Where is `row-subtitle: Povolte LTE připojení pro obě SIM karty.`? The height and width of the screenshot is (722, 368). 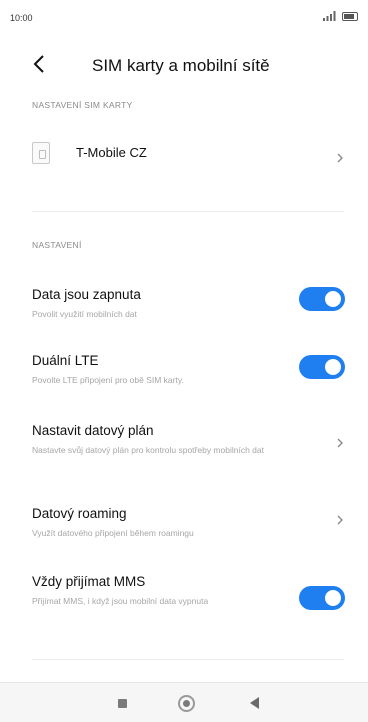 row-subtitle: Povolte LTE připojení pro obě SIM karty. is located at coordinates (108, 380).